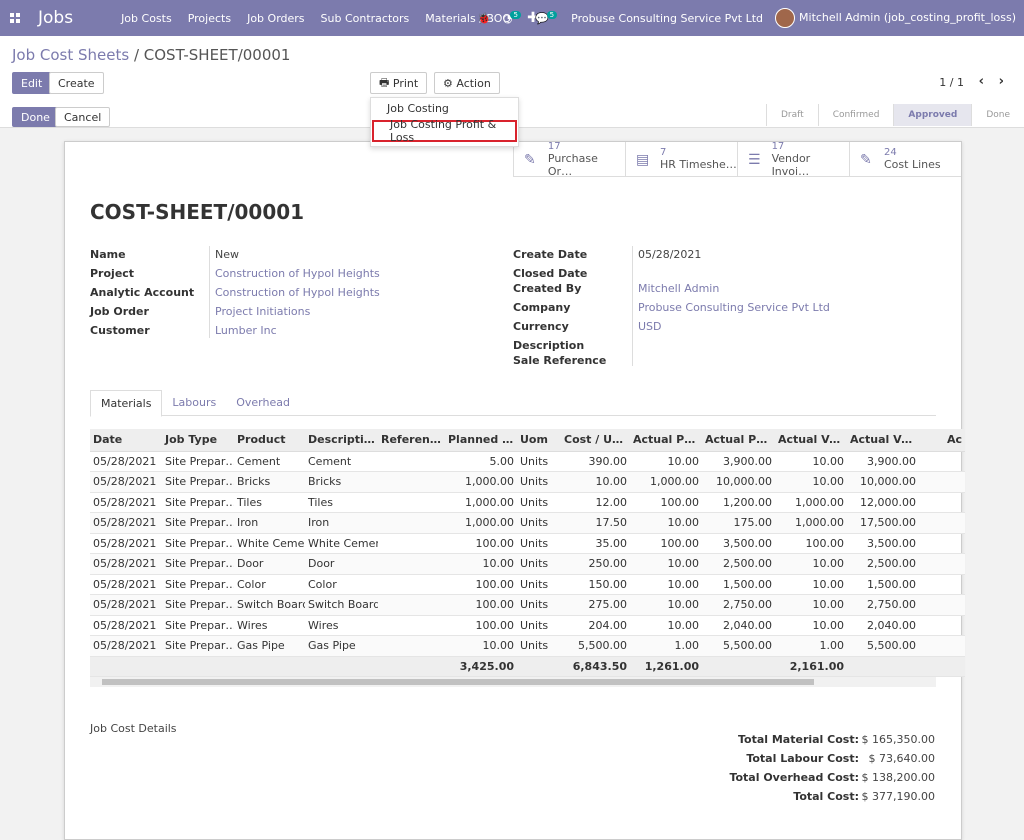  What do you see at coordinates (547, 17) in the screenshot?
I see `chat-icon: 💬5` at bounding box center [547, 17].